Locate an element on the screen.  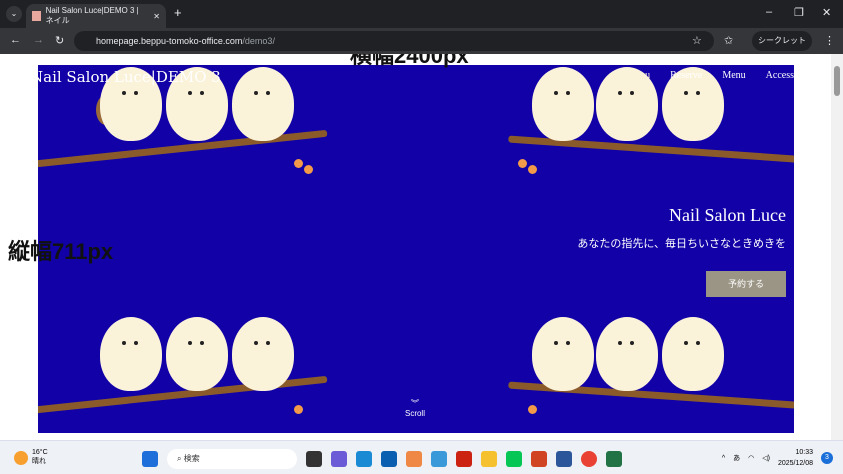
task-view-icon is located at coordinates (314, 459).